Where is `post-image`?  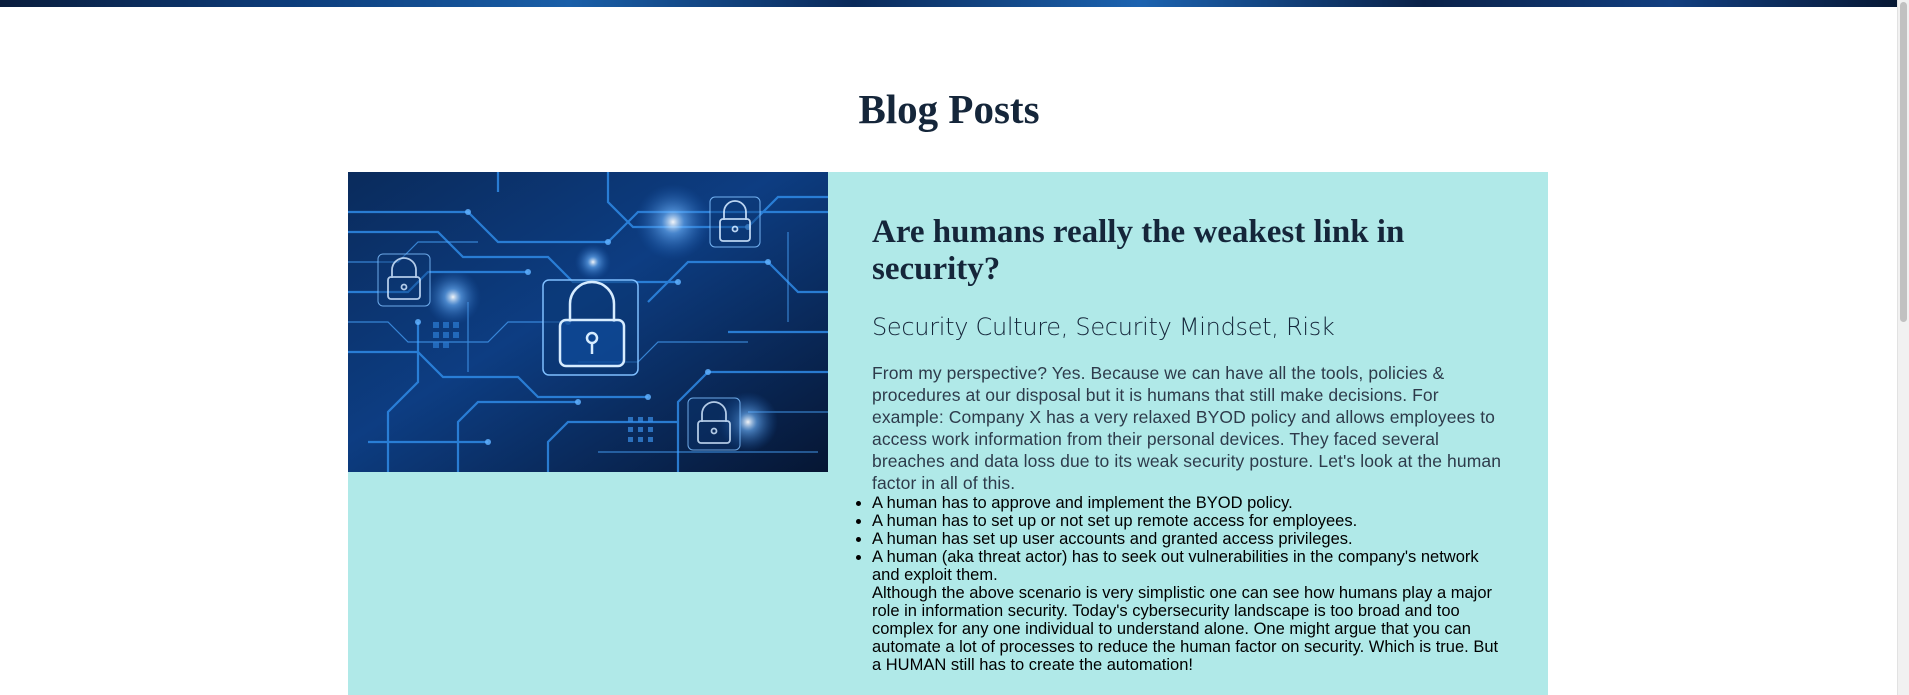
post-image is located at coordinates (588, 322).